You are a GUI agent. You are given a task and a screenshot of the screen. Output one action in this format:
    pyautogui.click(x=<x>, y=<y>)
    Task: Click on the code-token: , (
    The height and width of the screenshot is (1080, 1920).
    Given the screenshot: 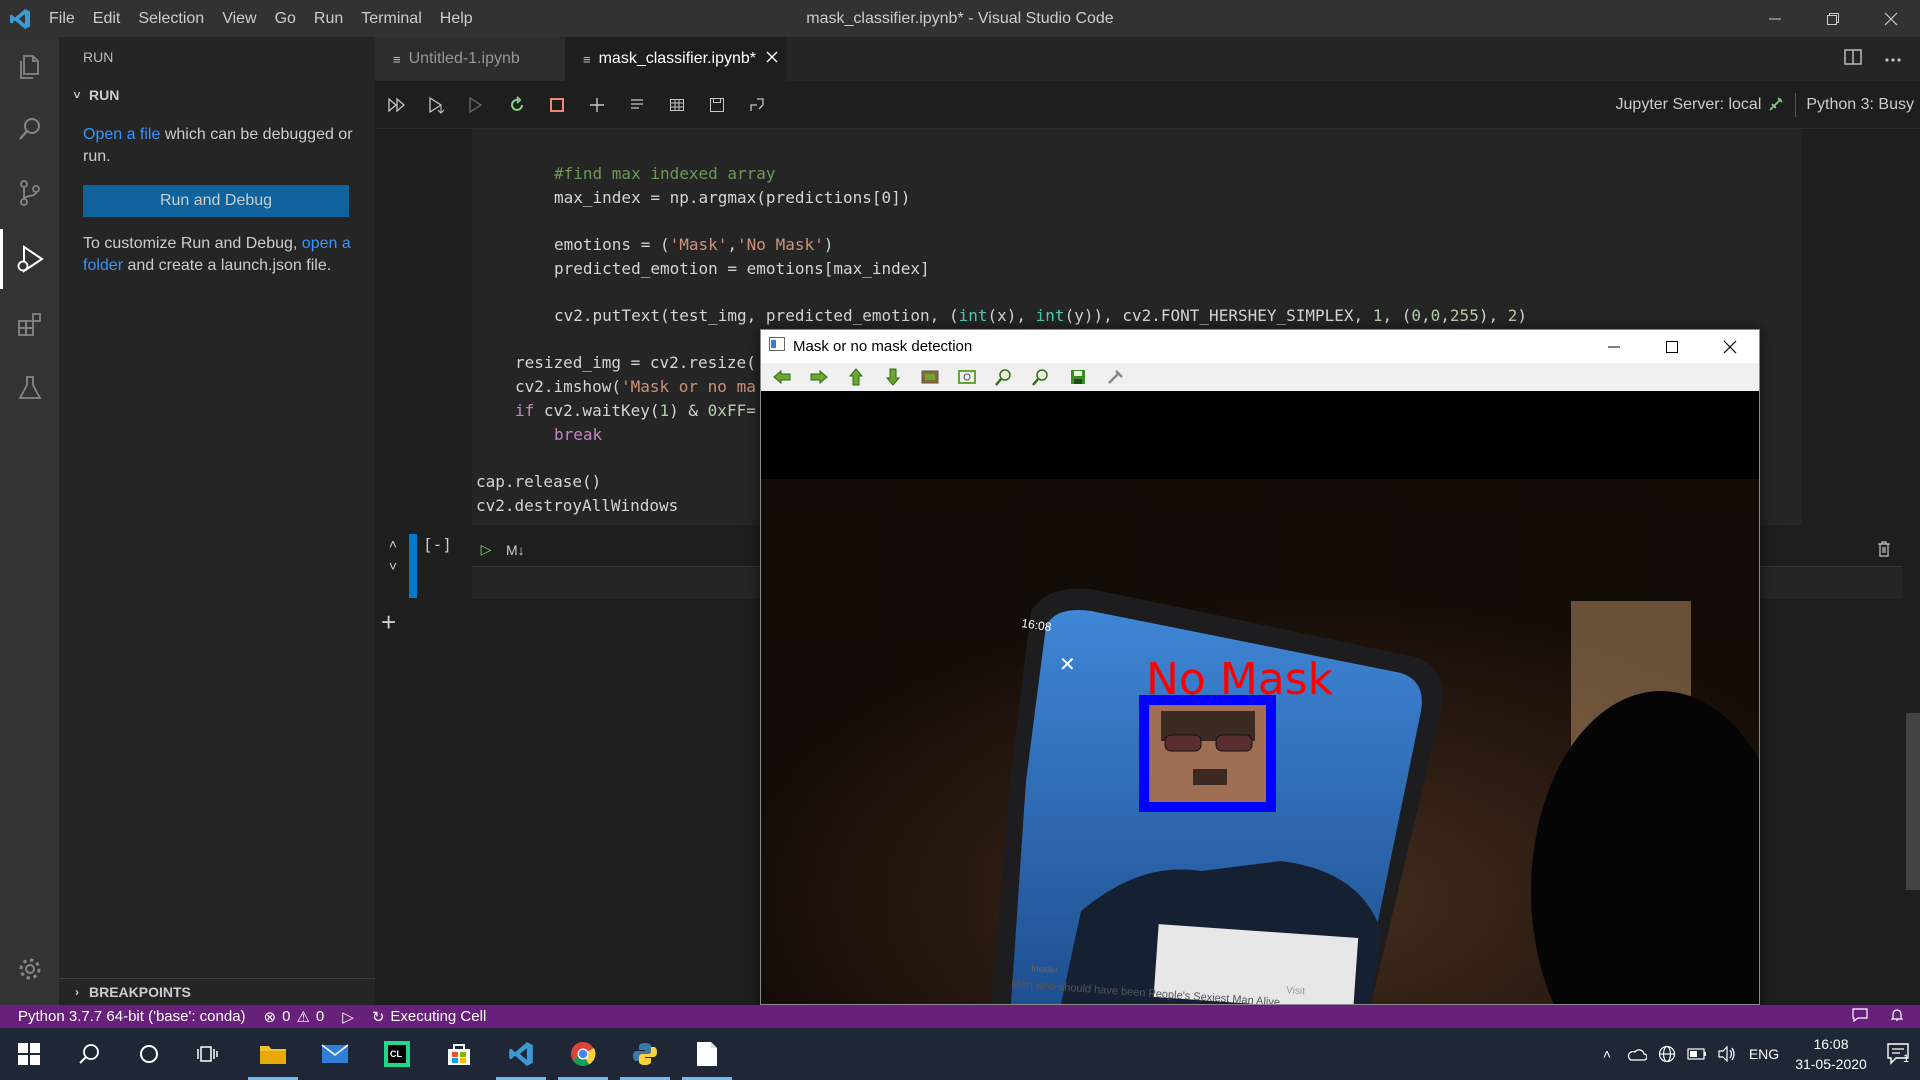 What is the action you would take?
    pyautogui.click(x=1397, y=315)
    